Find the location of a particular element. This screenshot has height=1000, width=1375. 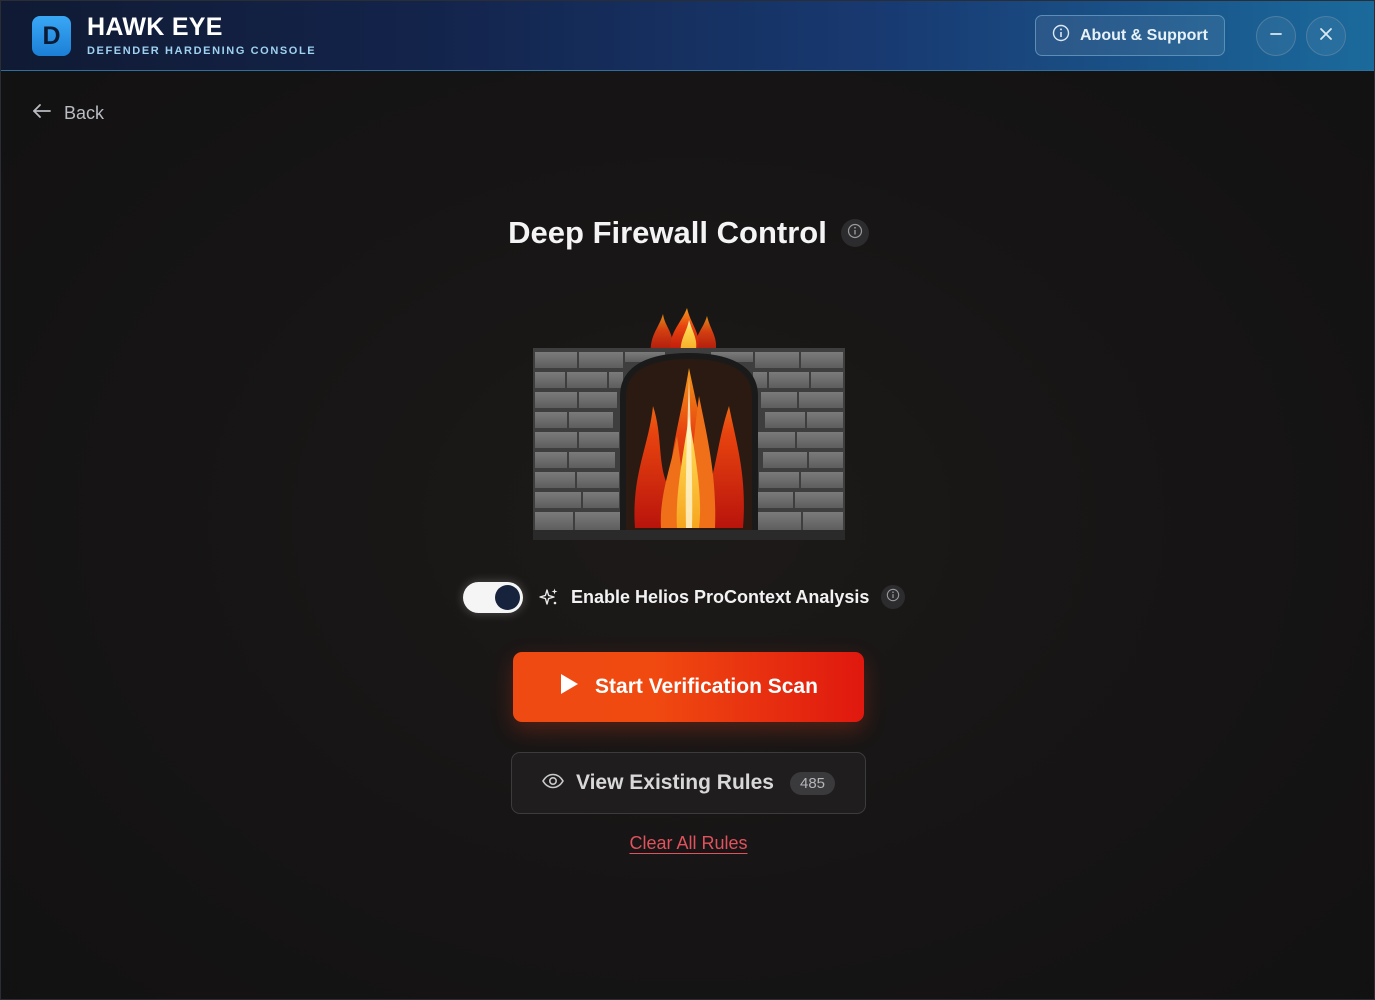

page-title: Deep Firewall Control is located at coordinates (667, 232).